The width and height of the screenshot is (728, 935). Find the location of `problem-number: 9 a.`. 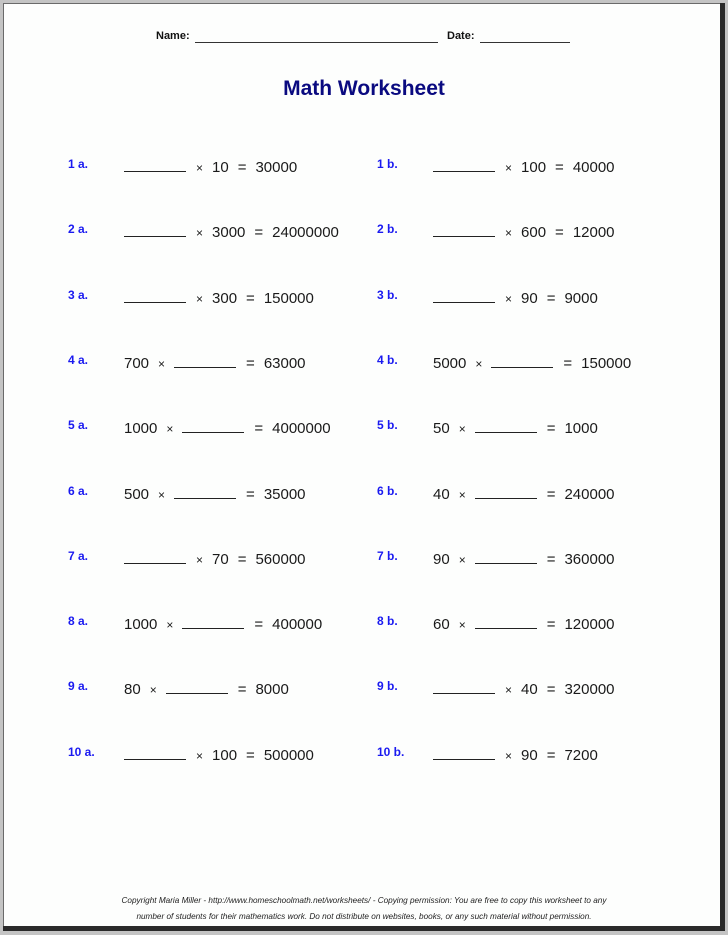

problem-number: 9 a. is located at coordinates (78, 686).